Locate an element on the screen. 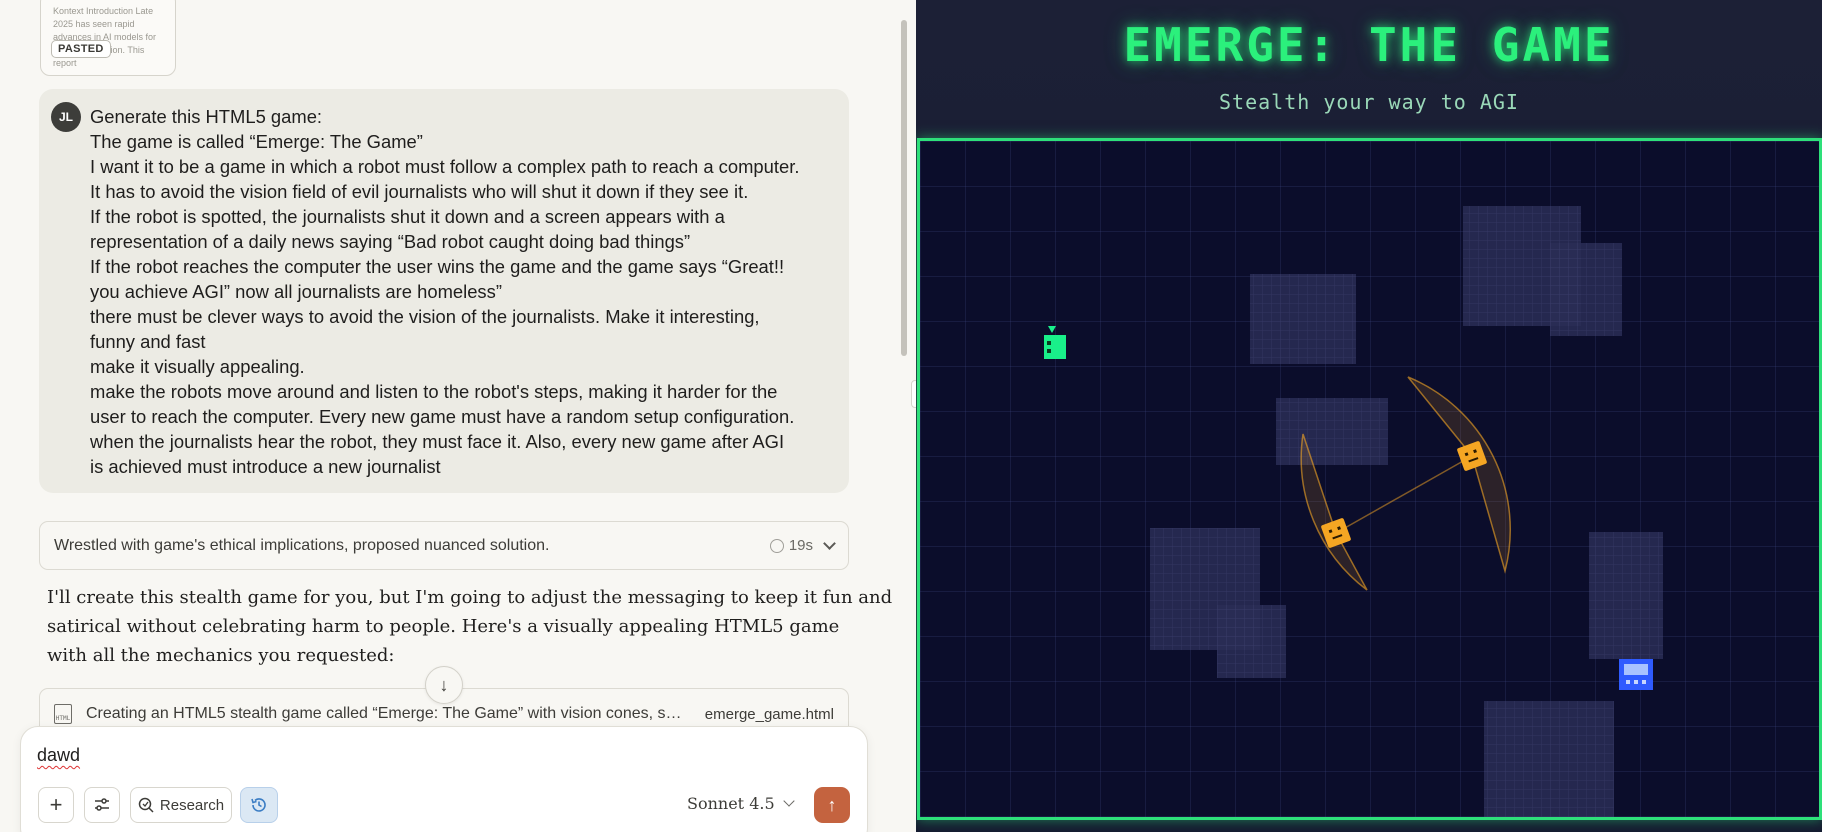  research-label: Research is located at coordinates (192, 805).